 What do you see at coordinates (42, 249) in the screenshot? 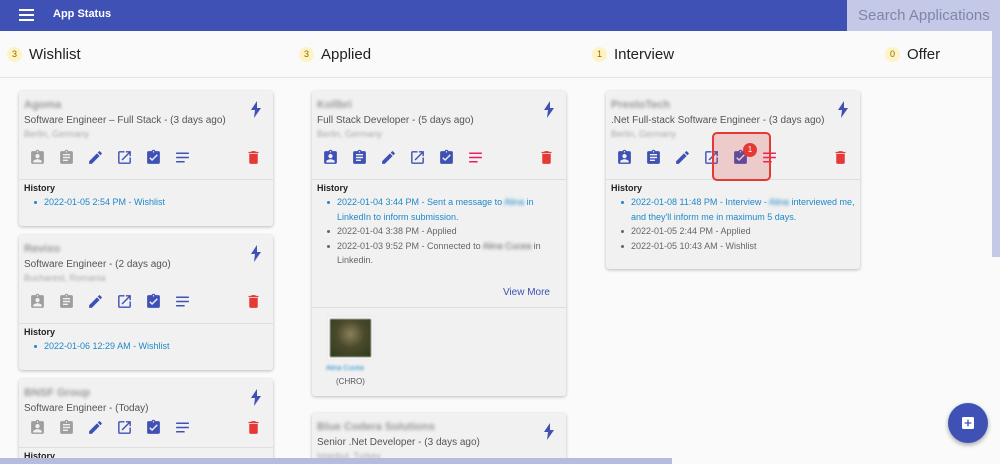
I see `company-name: Revixo` at bounding box center [42, 249].